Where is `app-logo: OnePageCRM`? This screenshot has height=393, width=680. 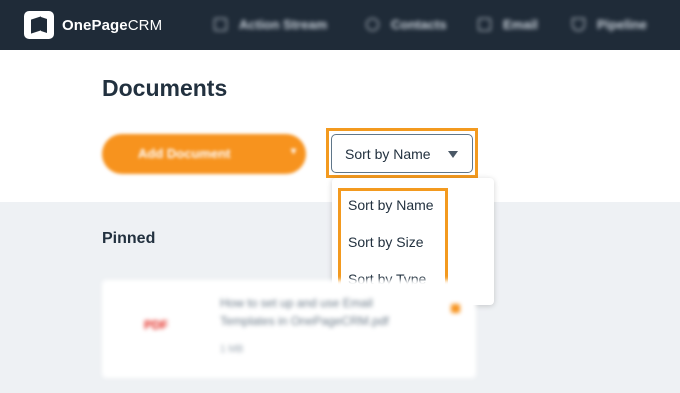
app-logo: OnePageCRM is located at coordinates (93, 25).